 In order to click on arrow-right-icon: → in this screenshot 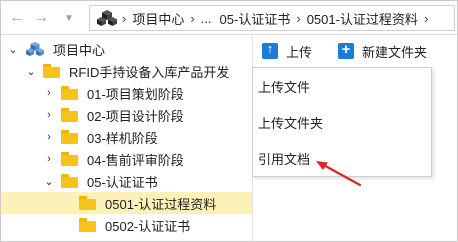, I will do `click(41, 17)`.